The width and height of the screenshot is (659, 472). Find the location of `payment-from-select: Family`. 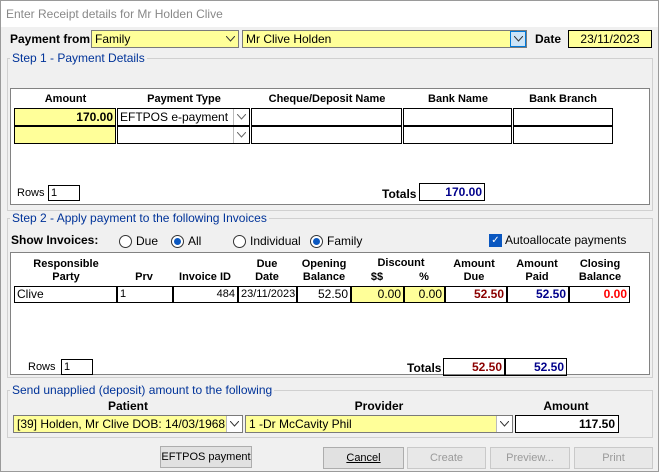

payment-from-select: Family is located at coordinates (165, 39).